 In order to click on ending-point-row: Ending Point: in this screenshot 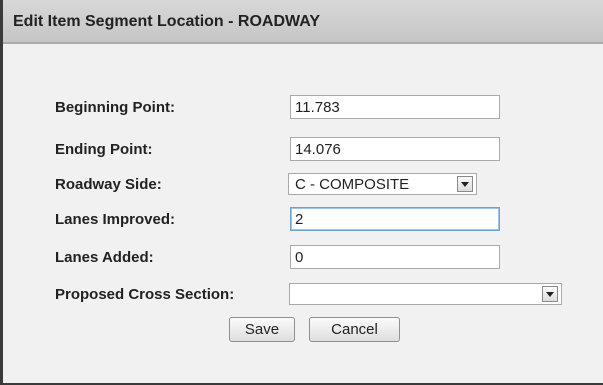, I will do `click(303, 150)`.